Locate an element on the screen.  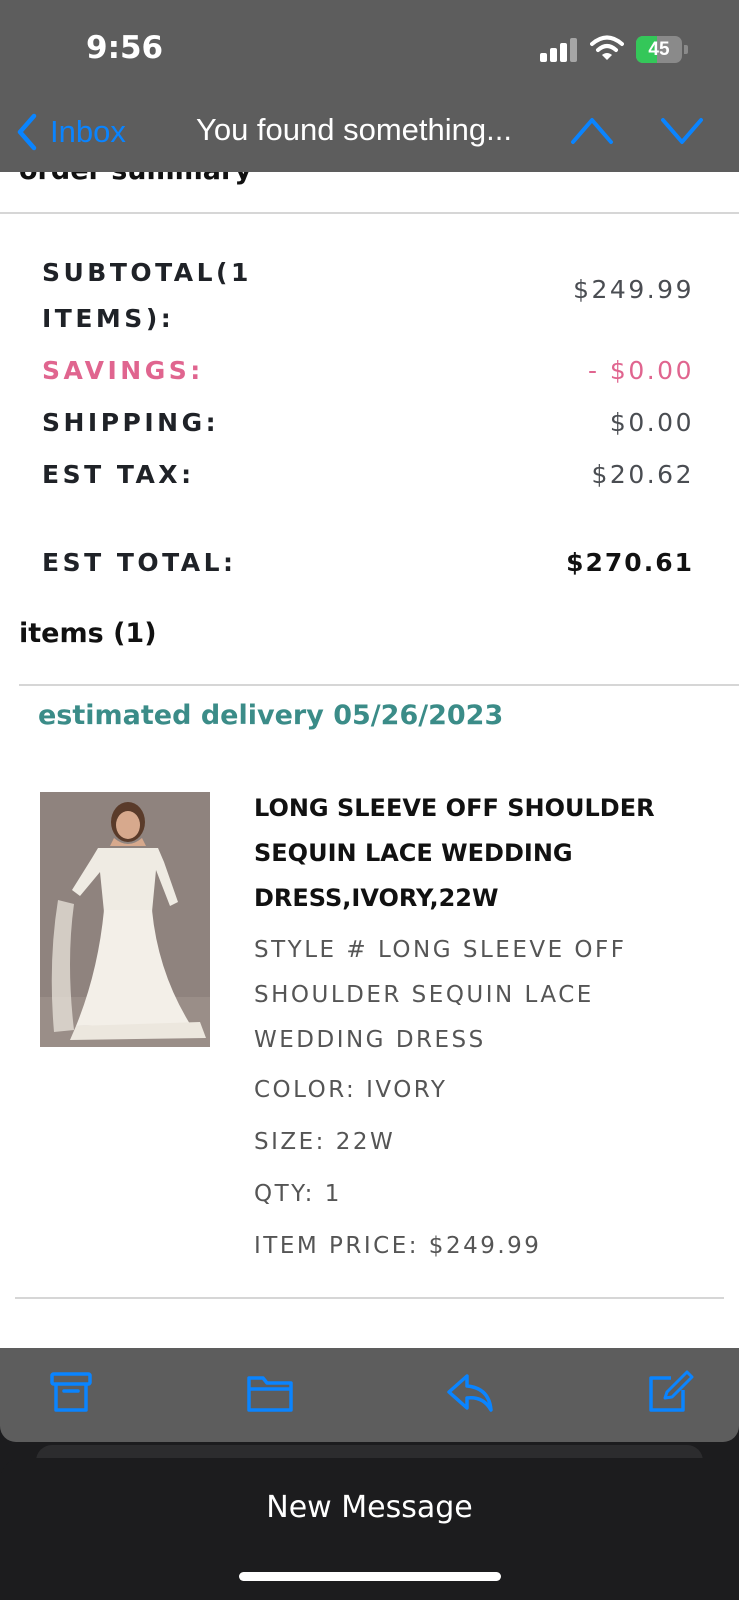
total-label: EST TOTAL: is located at coordinates (139, 562).